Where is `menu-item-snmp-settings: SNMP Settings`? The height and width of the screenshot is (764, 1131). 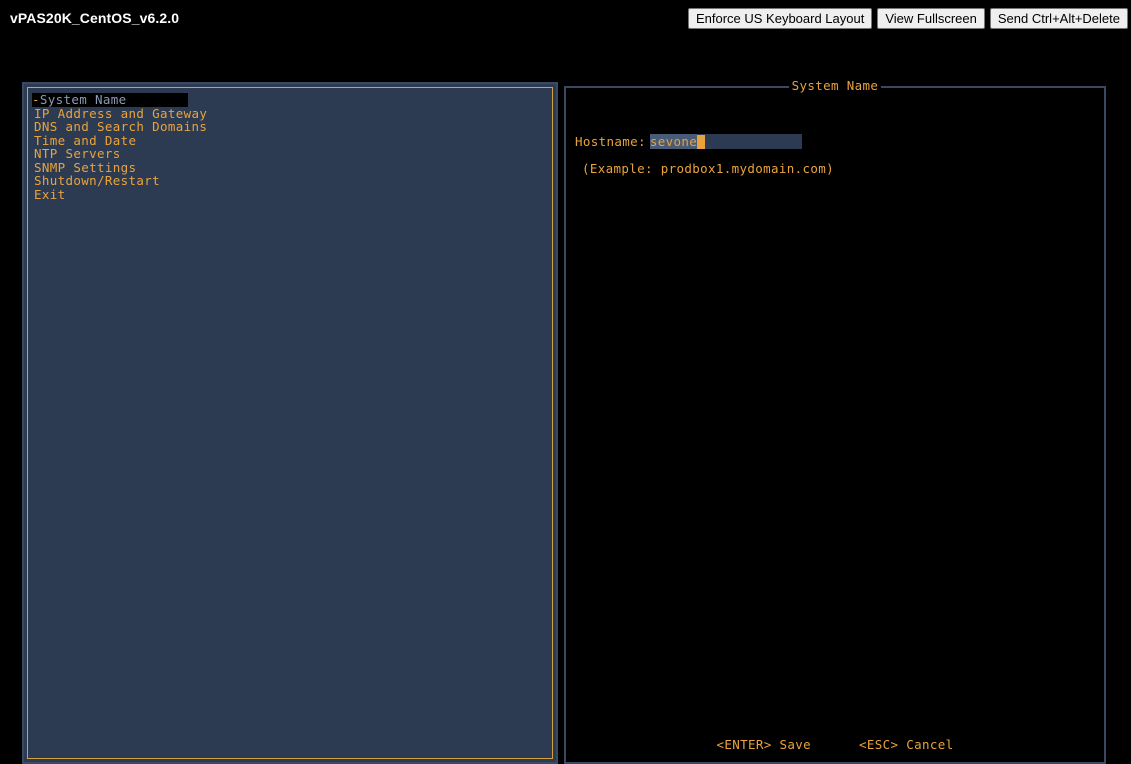
menu-item-snmp-settings: SNMP Settings is located at coordinates (292, 167).